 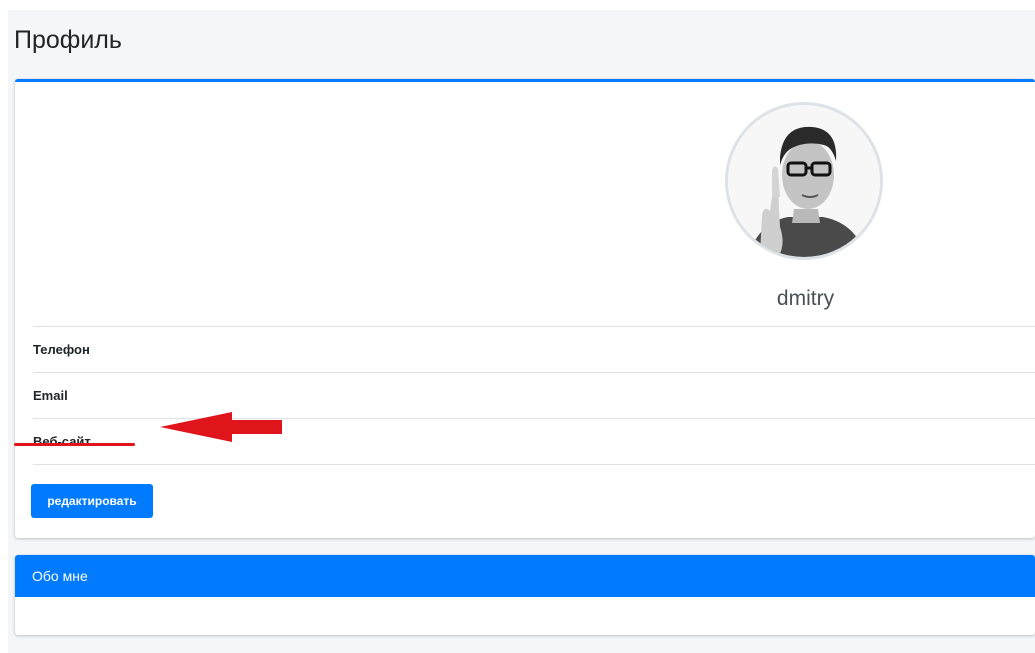 I want to click on phone-label: Телефон, so click(x=61, y=349).